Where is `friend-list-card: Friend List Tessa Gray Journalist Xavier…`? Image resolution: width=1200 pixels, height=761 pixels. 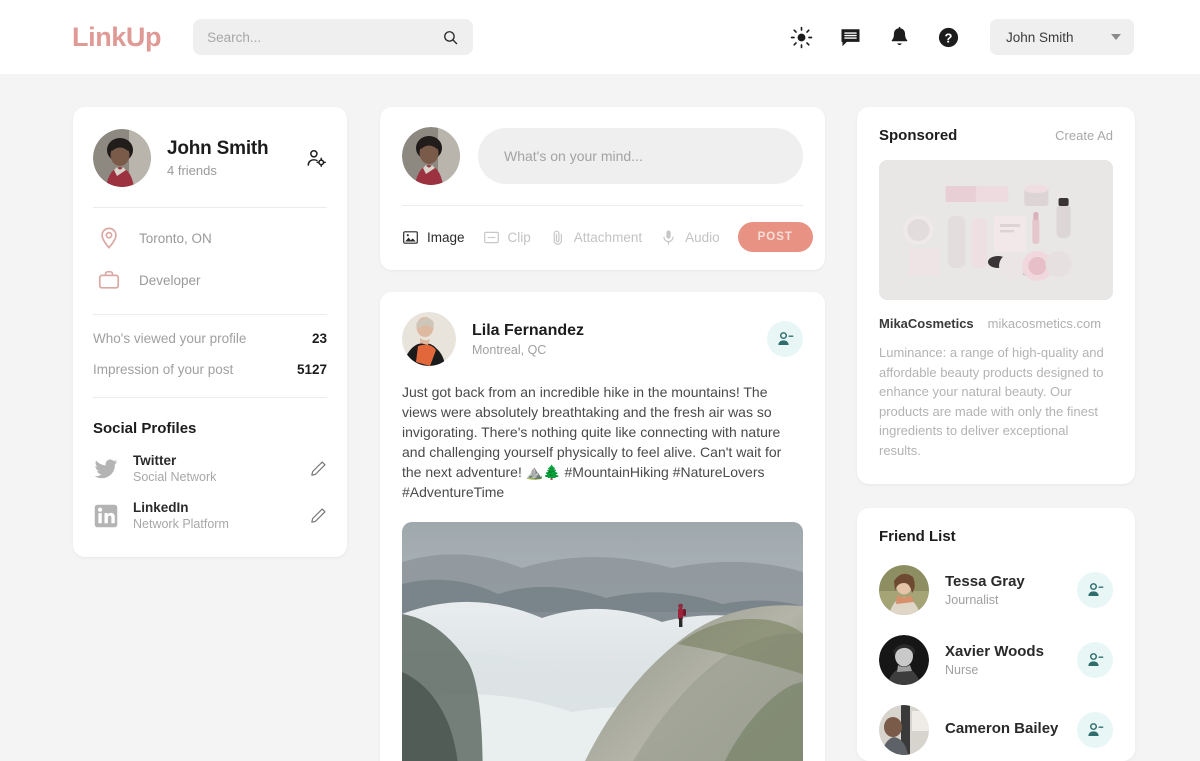
friend-list-card: Friend List Tessa Gray Journalist Xavier… is located at coordinates (996, 634).